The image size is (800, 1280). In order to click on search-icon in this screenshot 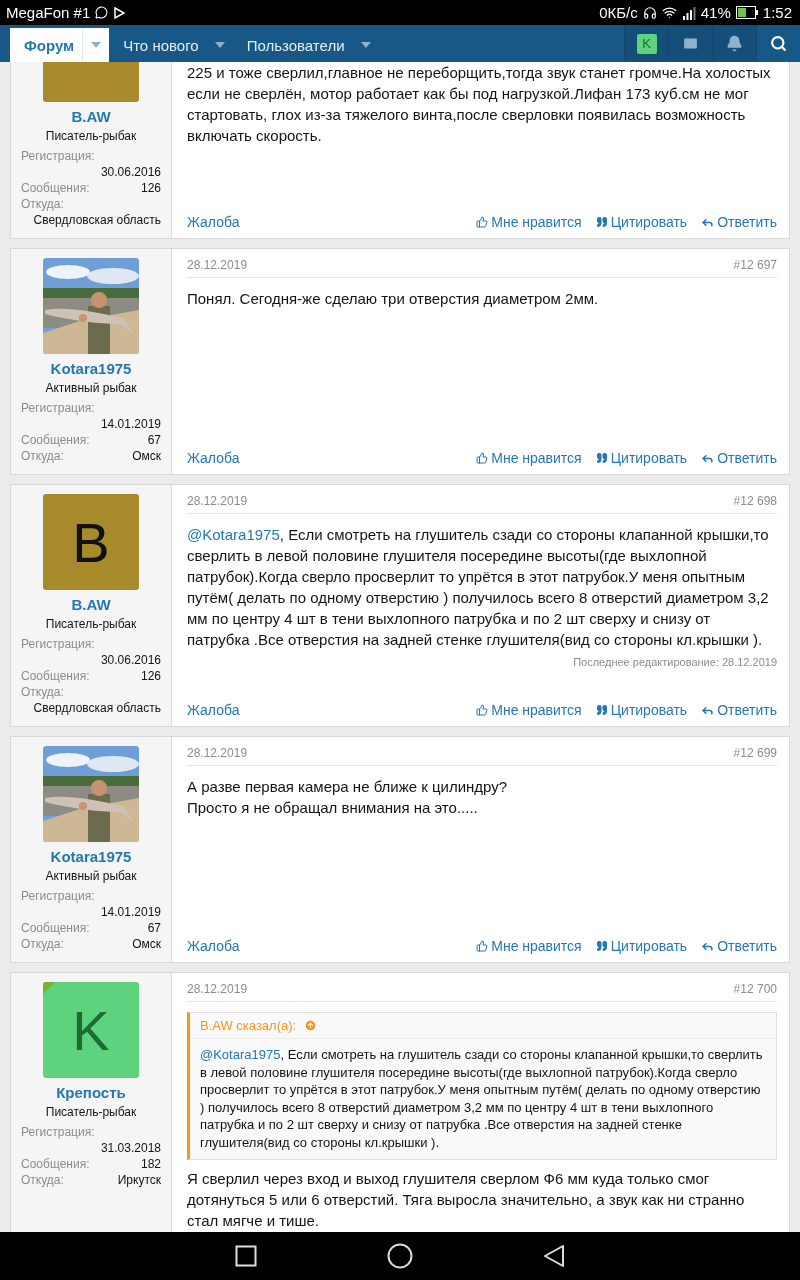, I will do `click(778, 43)`.